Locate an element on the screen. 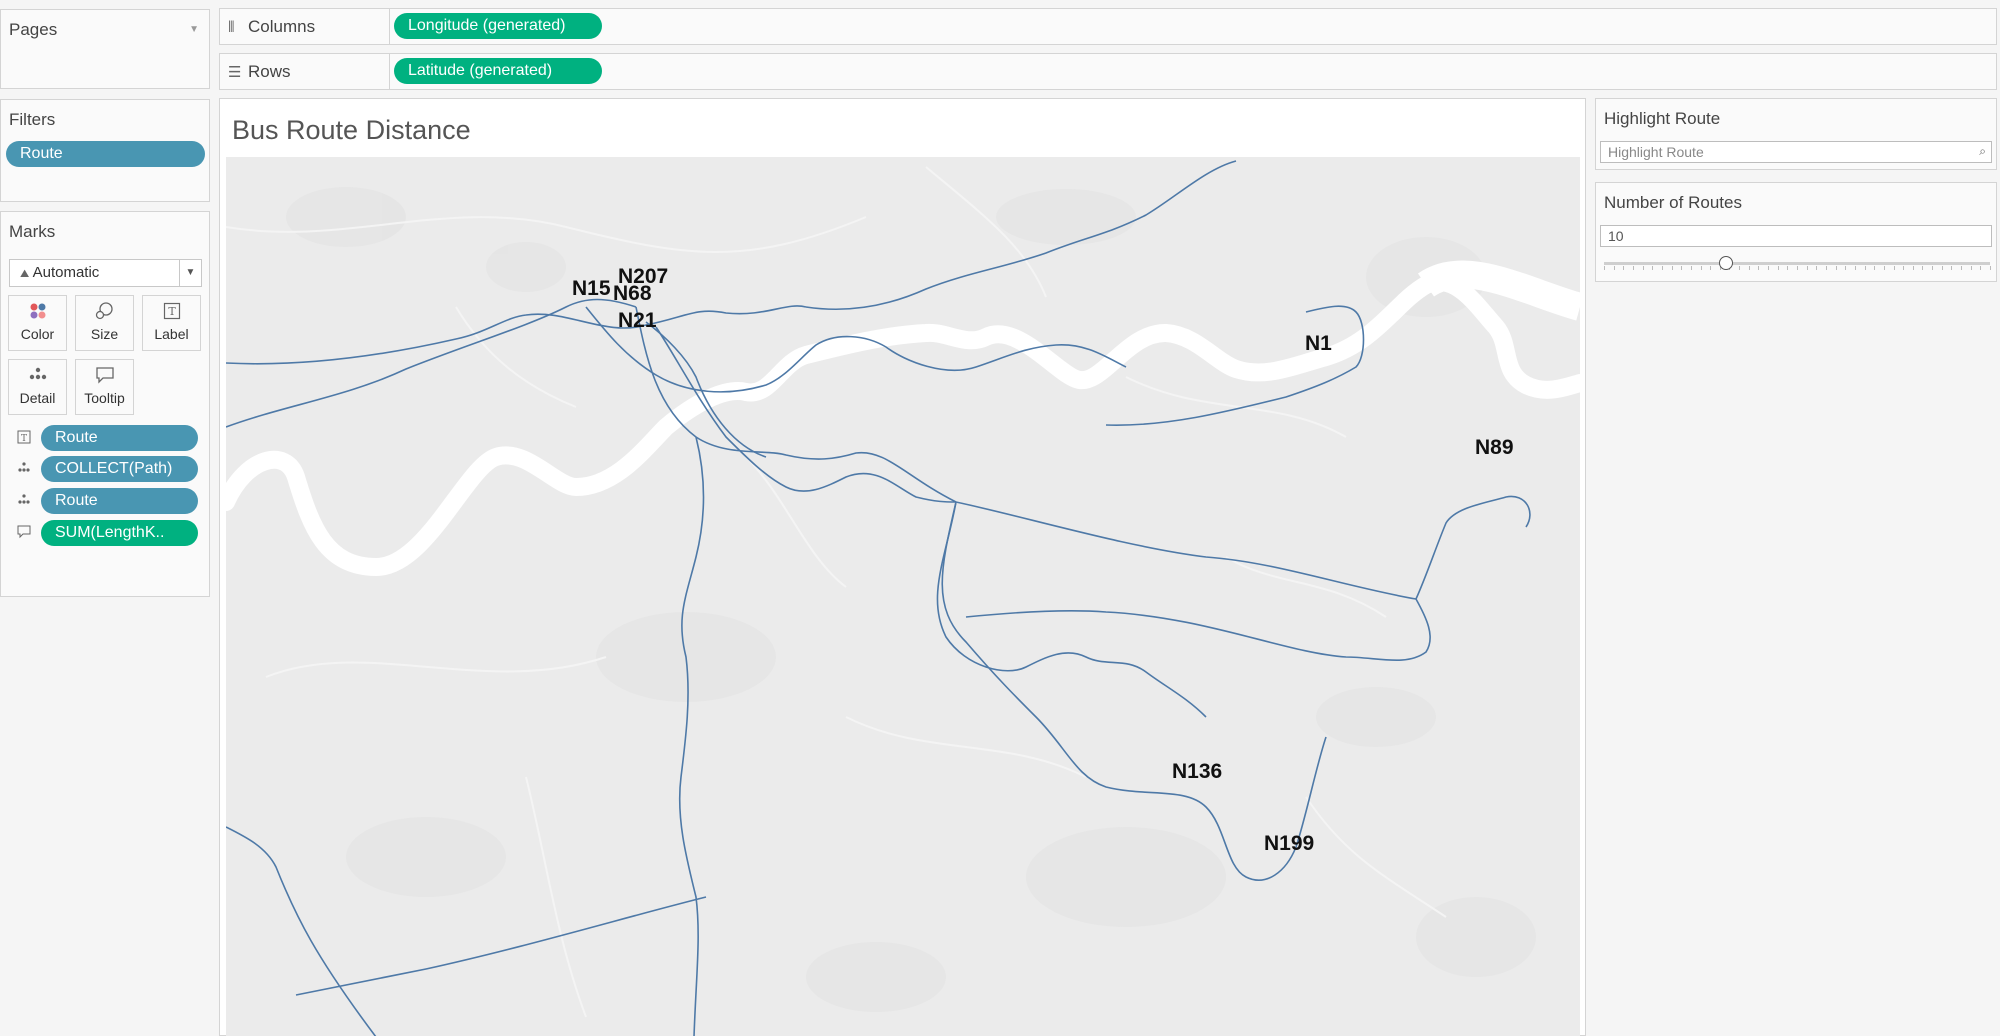  tooltip-button: Tooltip is located at coordinates (104, 387).